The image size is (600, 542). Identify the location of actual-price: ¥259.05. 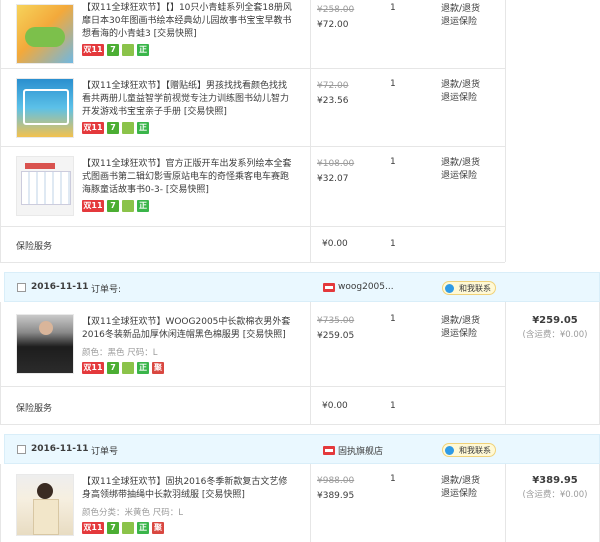
(336, 336).